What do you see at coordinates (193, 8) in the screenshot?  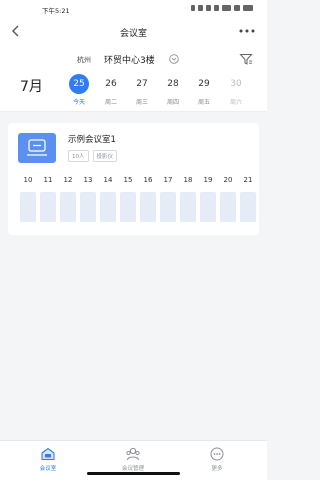 I see `bluetooth-icon` at bounding box center [193, 8].